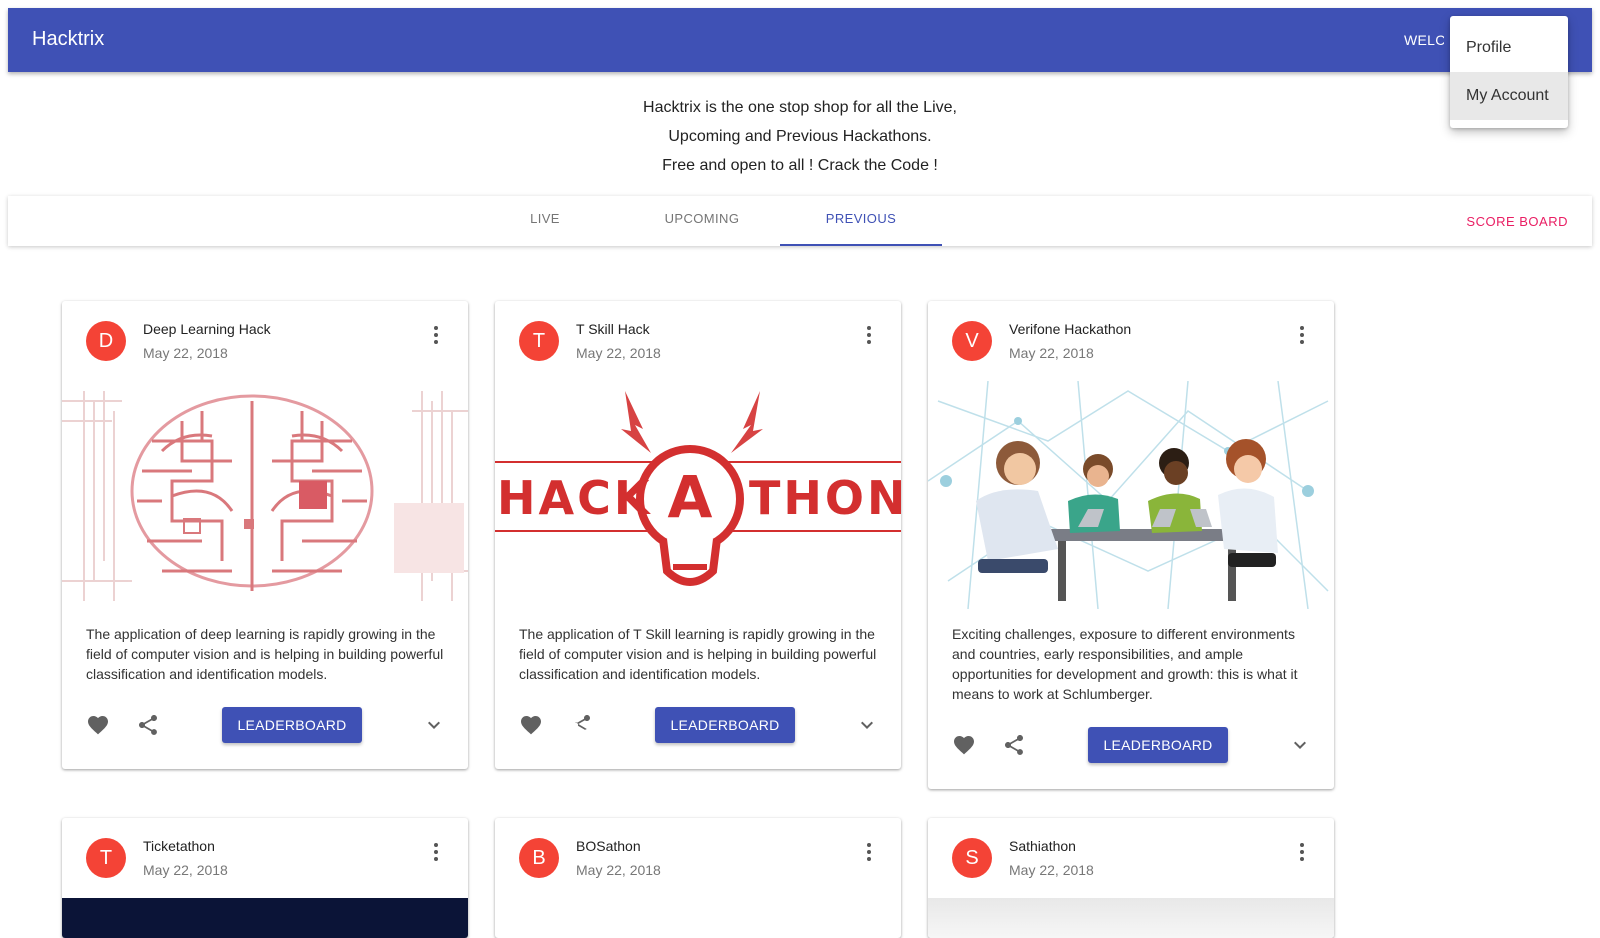  I want to click on welcome-text: WELCOME, so click(1424, 40).